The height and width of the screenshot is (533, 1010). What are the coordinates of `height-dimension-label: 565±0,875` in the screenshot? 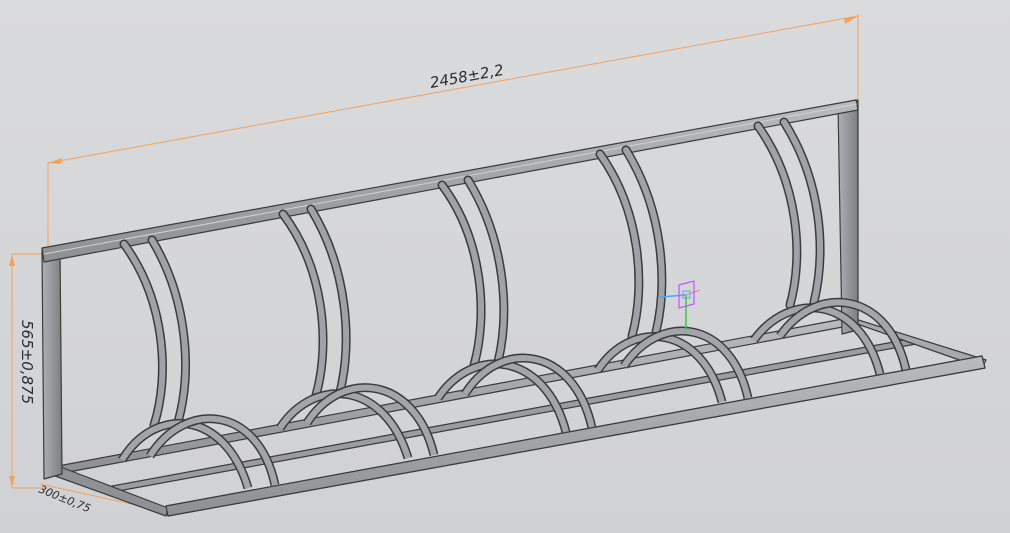 It's located at (27, 362).